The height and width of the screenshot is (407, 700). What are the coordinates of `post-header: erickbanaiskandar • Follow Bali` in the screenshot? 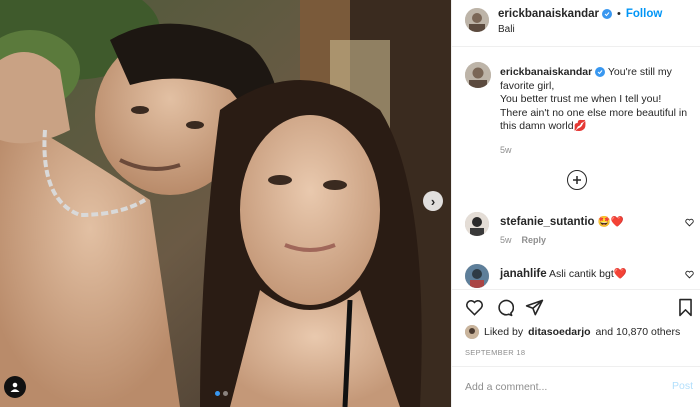 It's located at (576, 23).